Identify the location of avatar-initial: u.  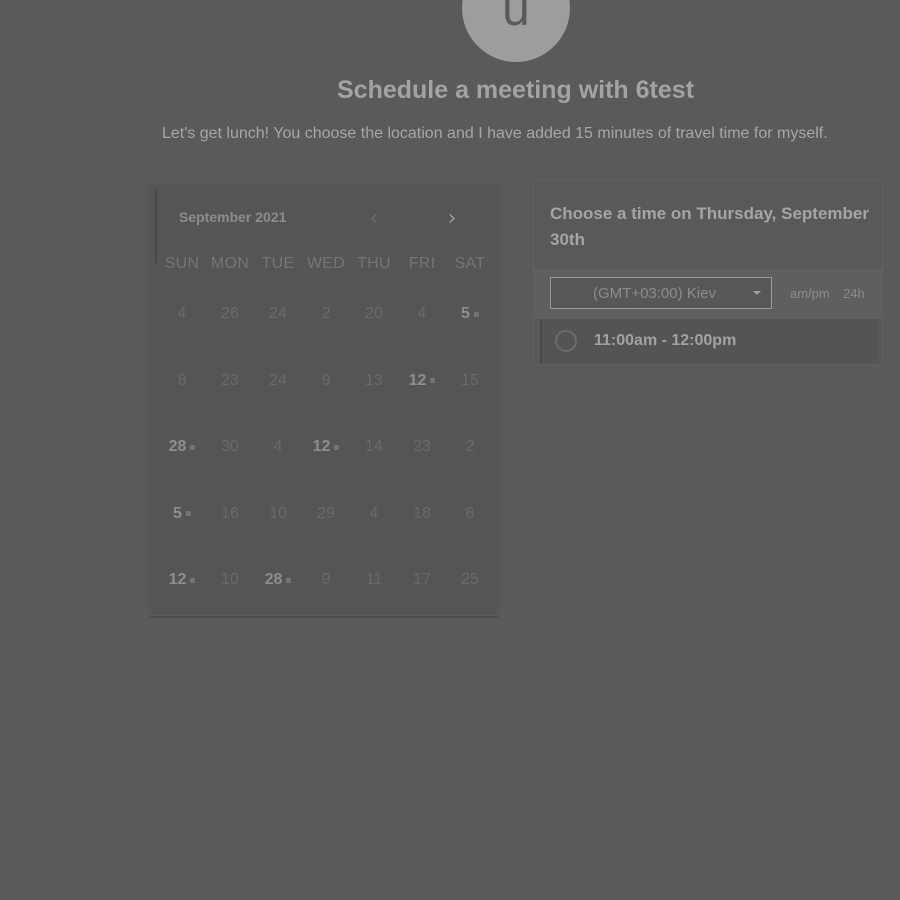
(516, 18).